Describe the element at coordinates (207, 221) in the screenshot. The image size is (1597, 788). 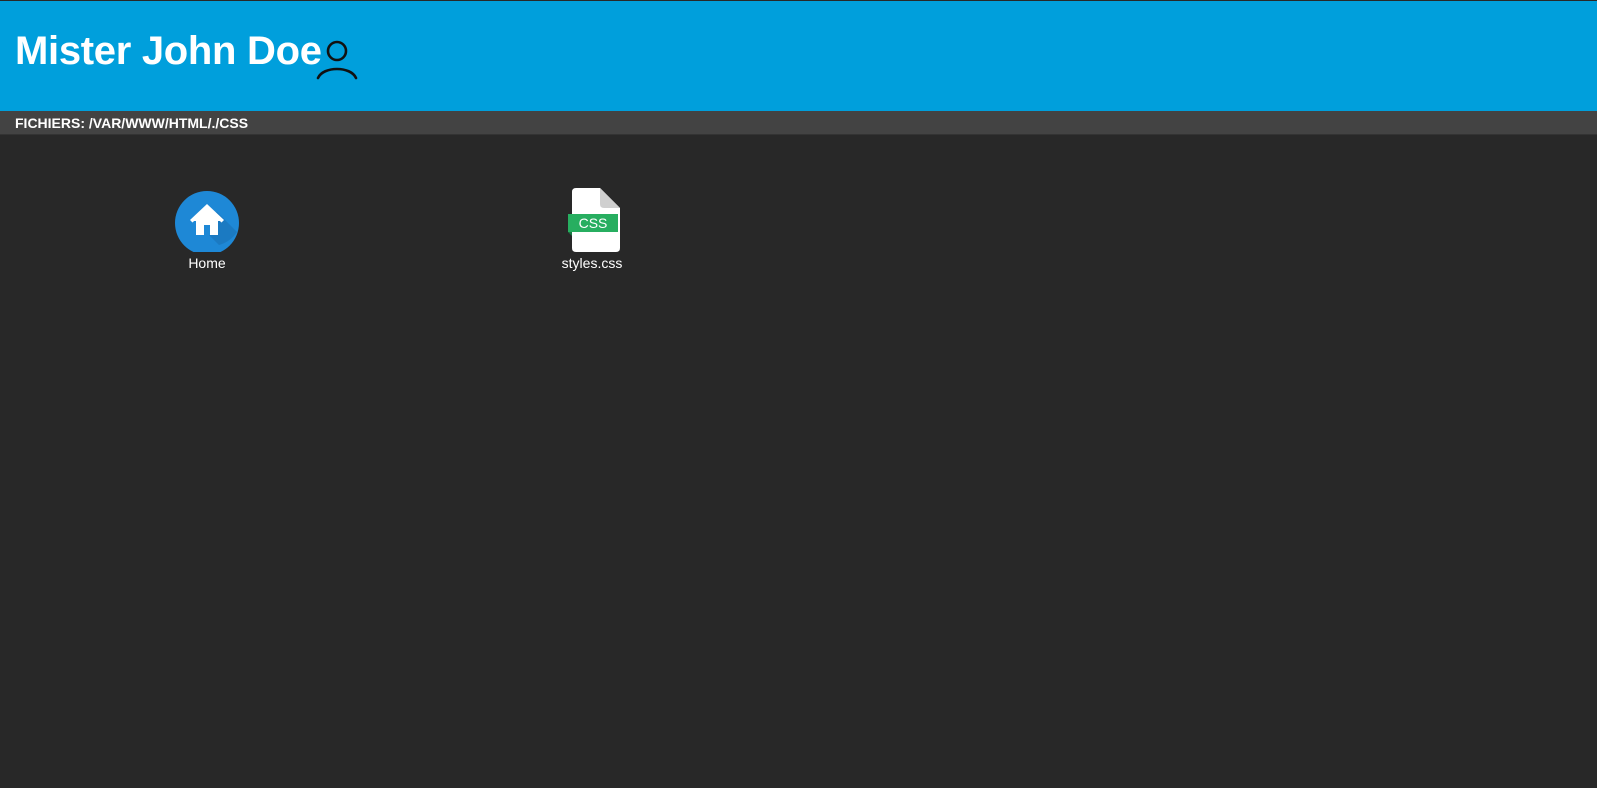
I see `home-icon` at that location.